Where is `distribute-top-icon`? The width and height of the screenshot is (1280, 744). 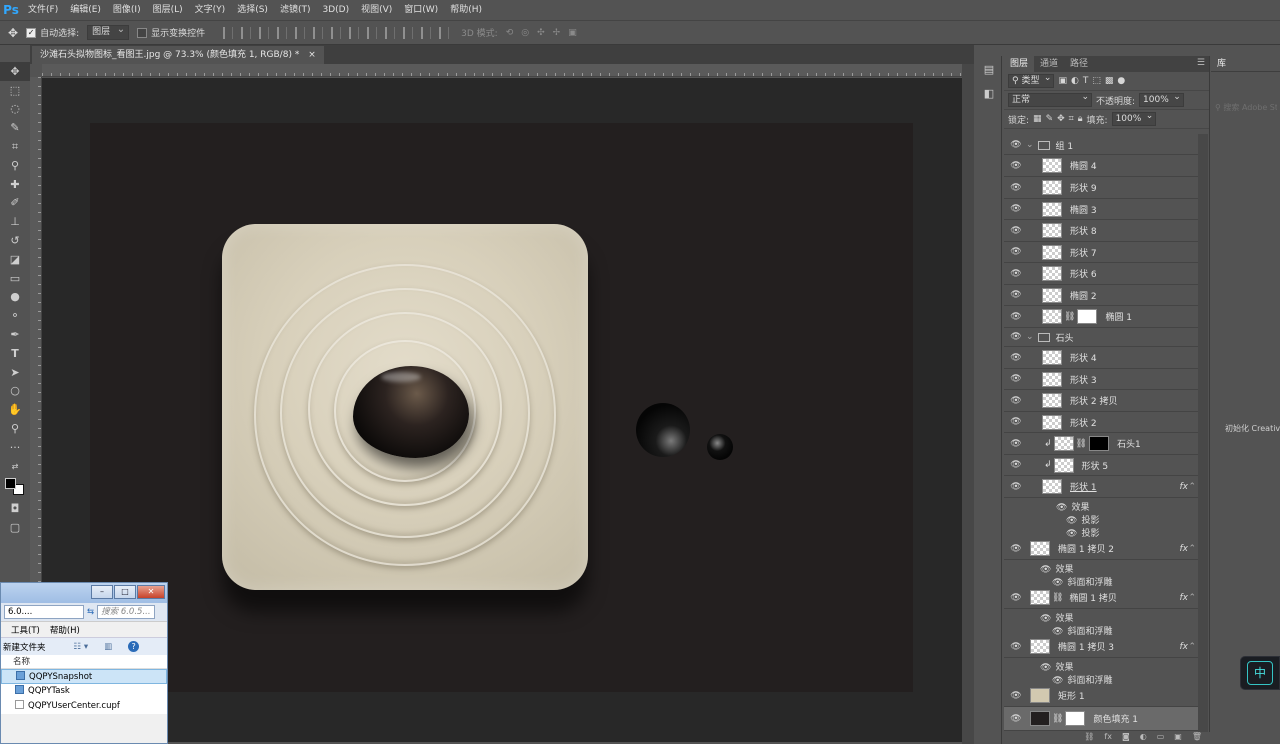 distribute-top-icon is located at coordinates (336, 32).